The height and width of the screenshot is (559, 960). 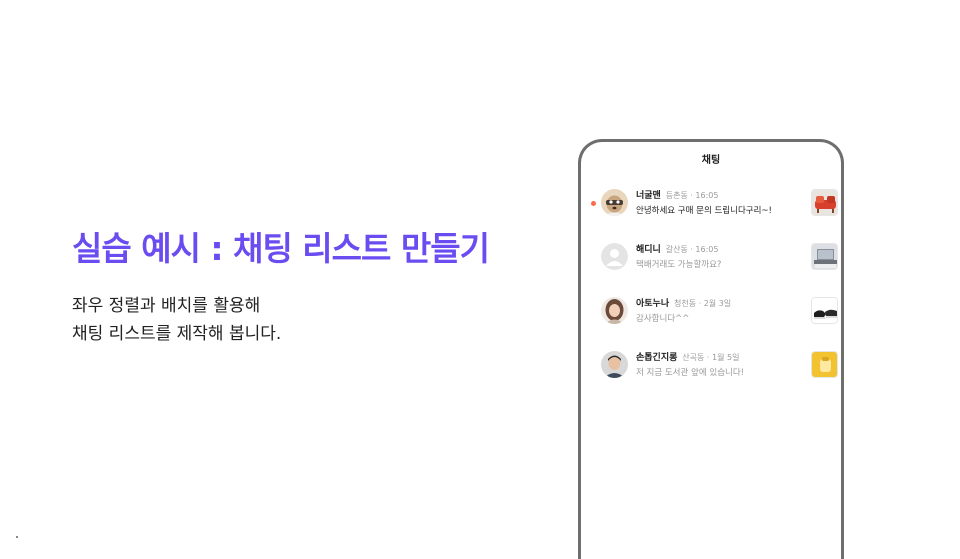 What do you see at coordinates (721, 311) in the screenshot?
I see `chat-text: 아토누나 청천동 · 2월 3일 감사합니다^^` at bounding box center [721, 311].